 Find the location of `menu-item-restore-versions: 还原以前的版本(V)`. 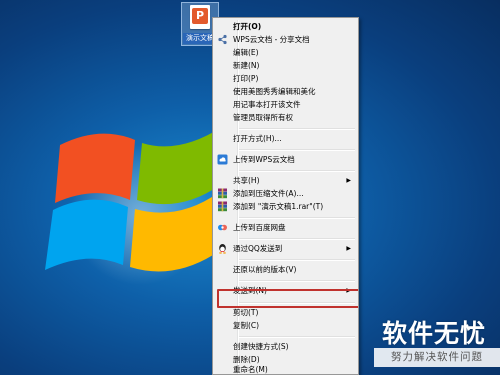

menu-item-restore-versions: 还原以前的版本(V) is located at coordinates (285, 269).